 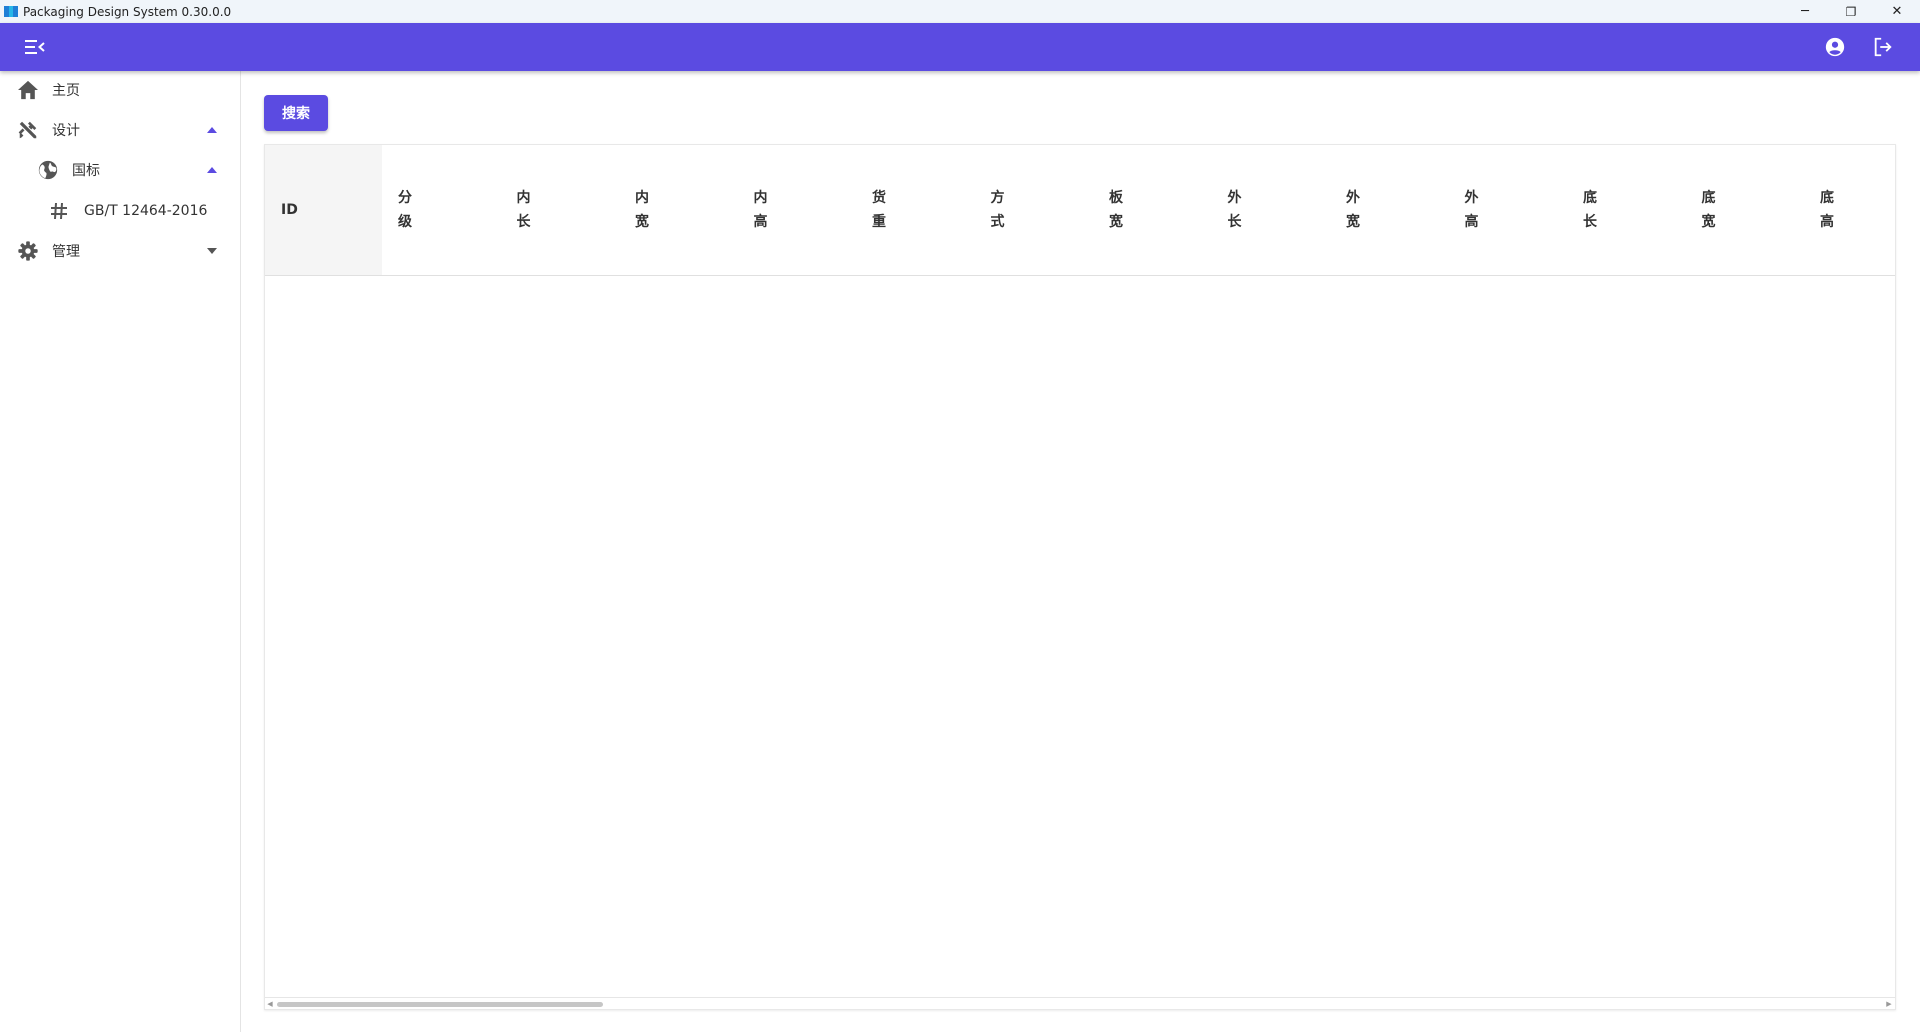 I want to click on sidebar-item-label: 国标, so click(x=86, y=171).